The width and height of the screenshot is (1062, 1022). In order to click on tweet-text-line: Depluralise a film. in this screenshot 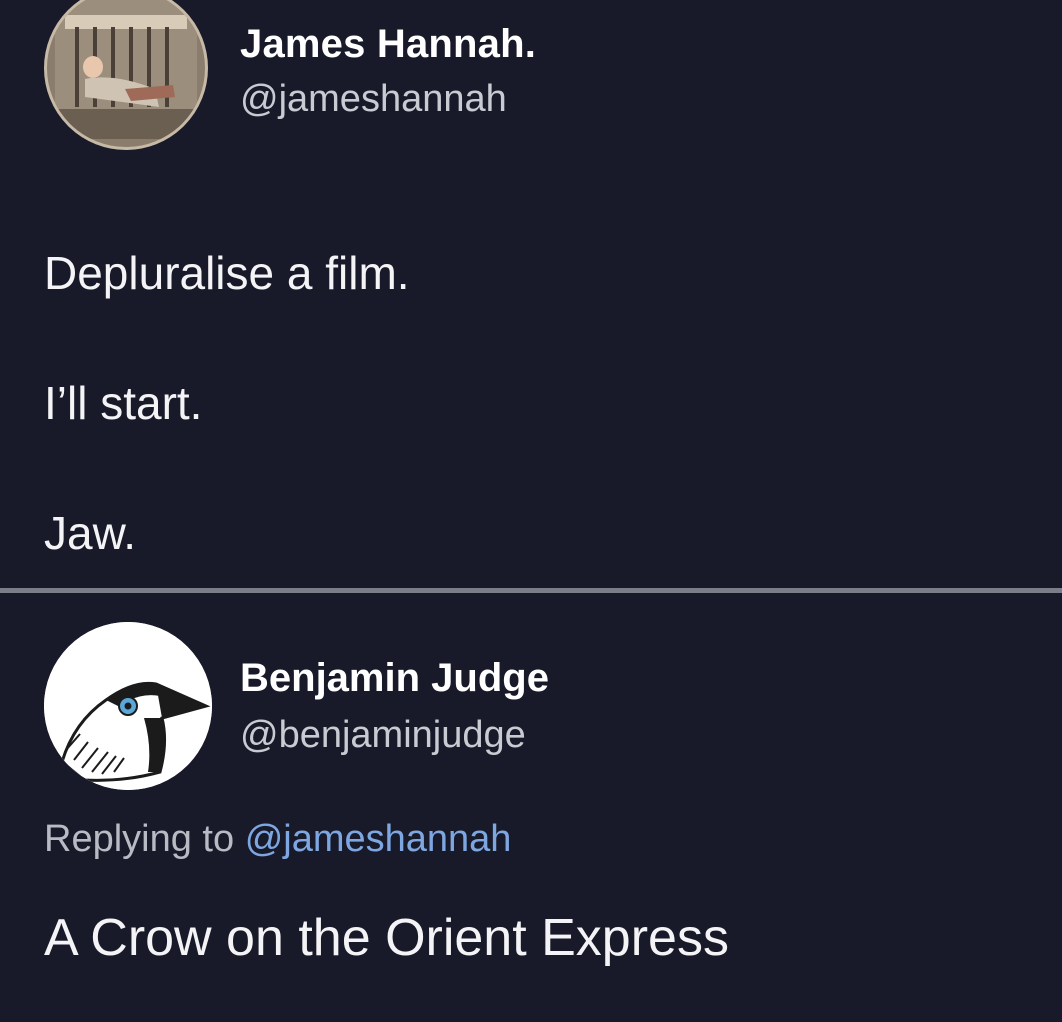, I will do `click(227, 273)`.